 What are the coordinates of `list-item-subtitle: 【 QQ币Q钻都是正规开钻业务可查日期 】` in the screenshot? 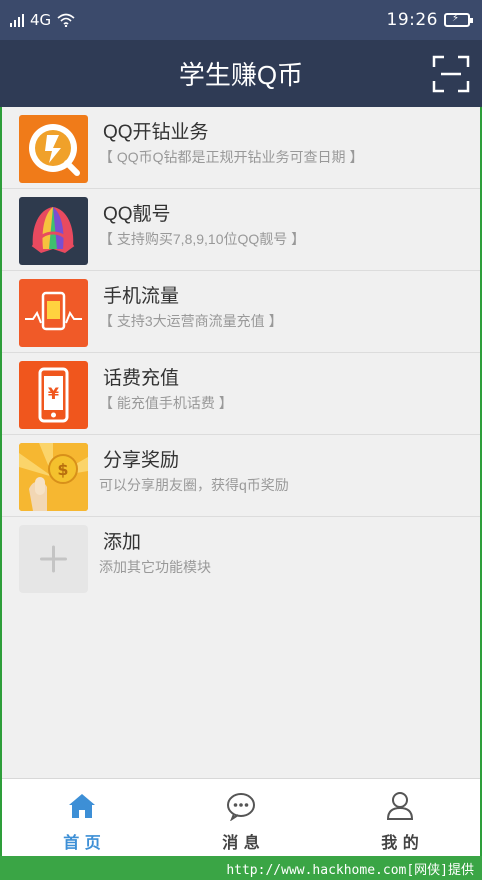 It's located at (231, 157).